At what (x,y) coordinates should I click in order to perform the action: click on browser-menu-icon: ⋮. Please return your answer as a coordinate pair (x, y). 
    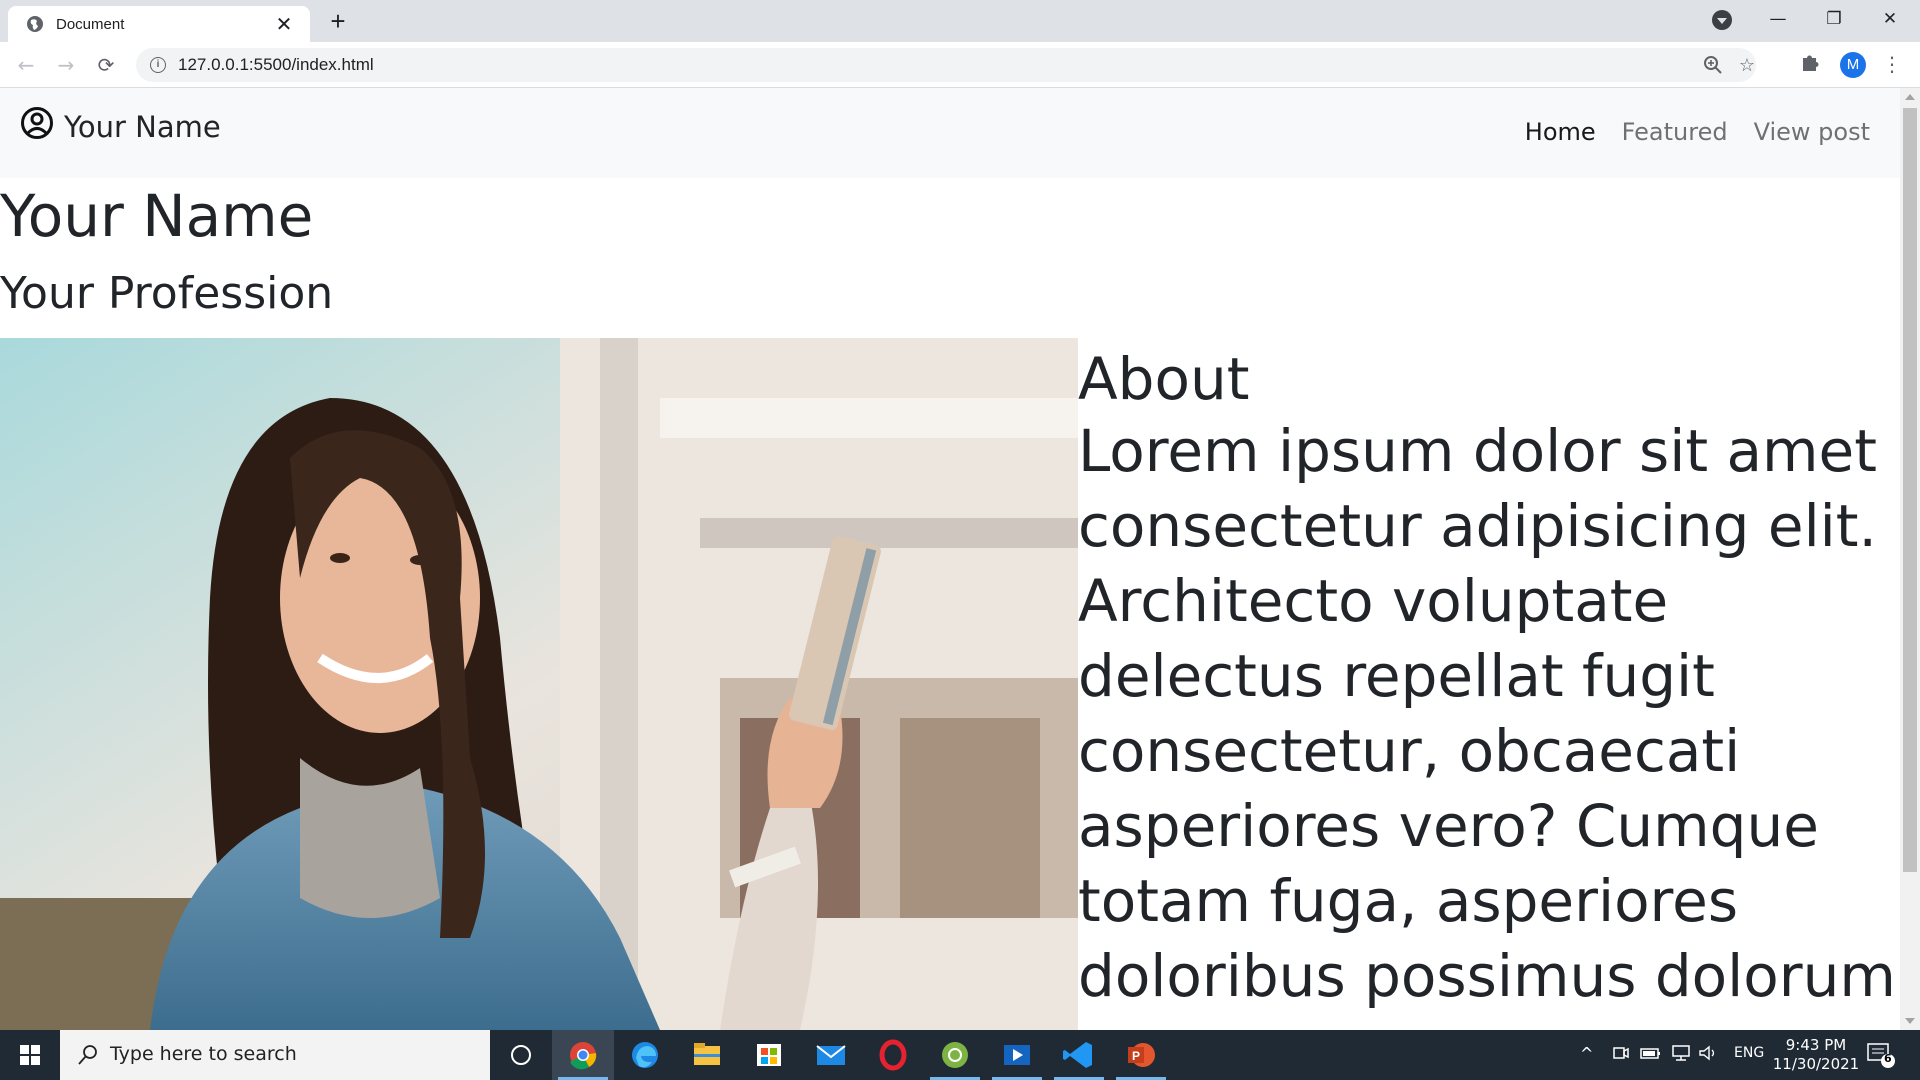
    Looking at the image, I should click on (1892, 64).